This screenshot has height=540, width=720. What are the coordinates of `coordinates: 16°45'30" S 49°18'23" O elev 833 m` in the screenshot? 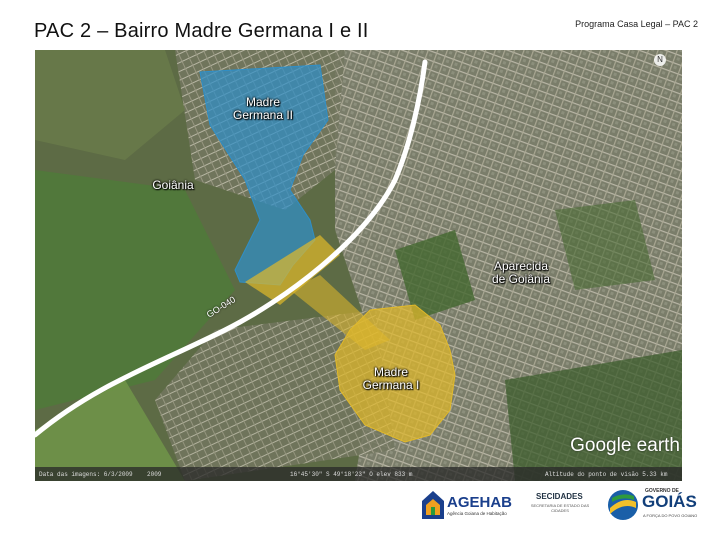 It's located at (351, 474).